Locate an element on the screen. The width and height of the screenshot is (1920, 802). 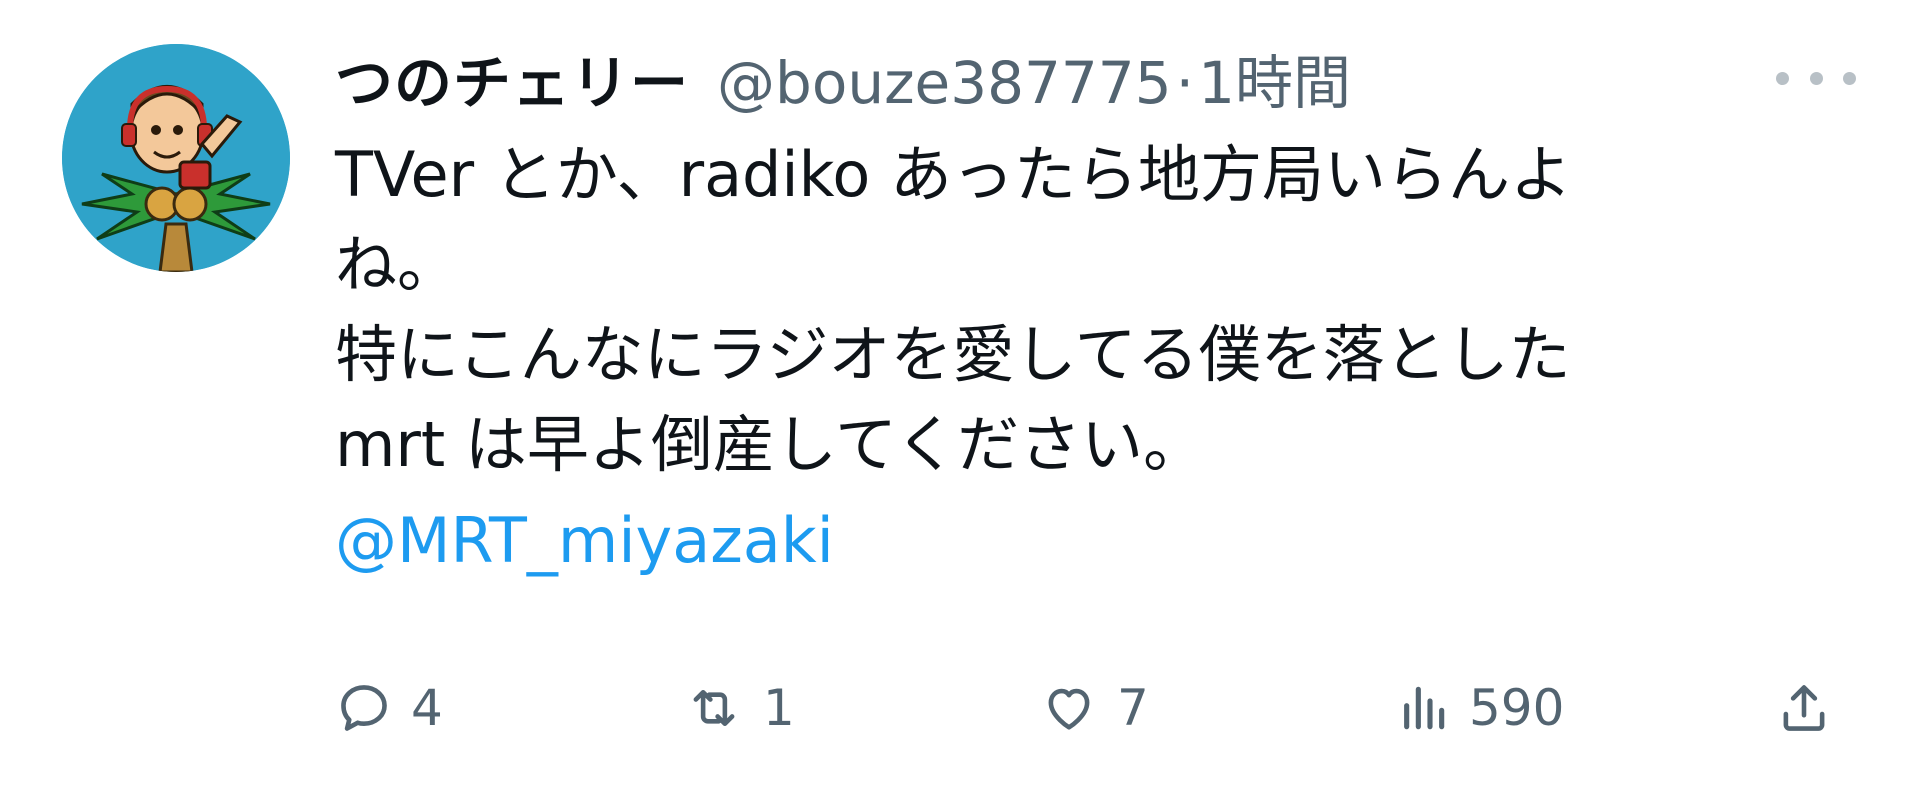
retweet-count: 1 is located at coordinates (779, 708).